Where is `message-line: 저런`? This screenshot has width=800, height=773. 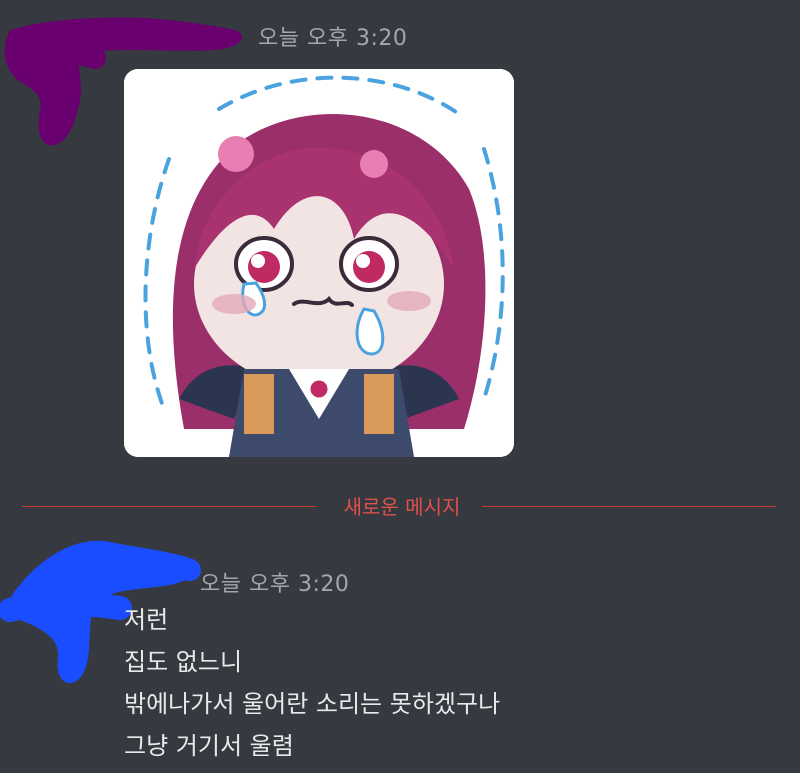
message-line: 저런 is located at coordinates (146, 620).